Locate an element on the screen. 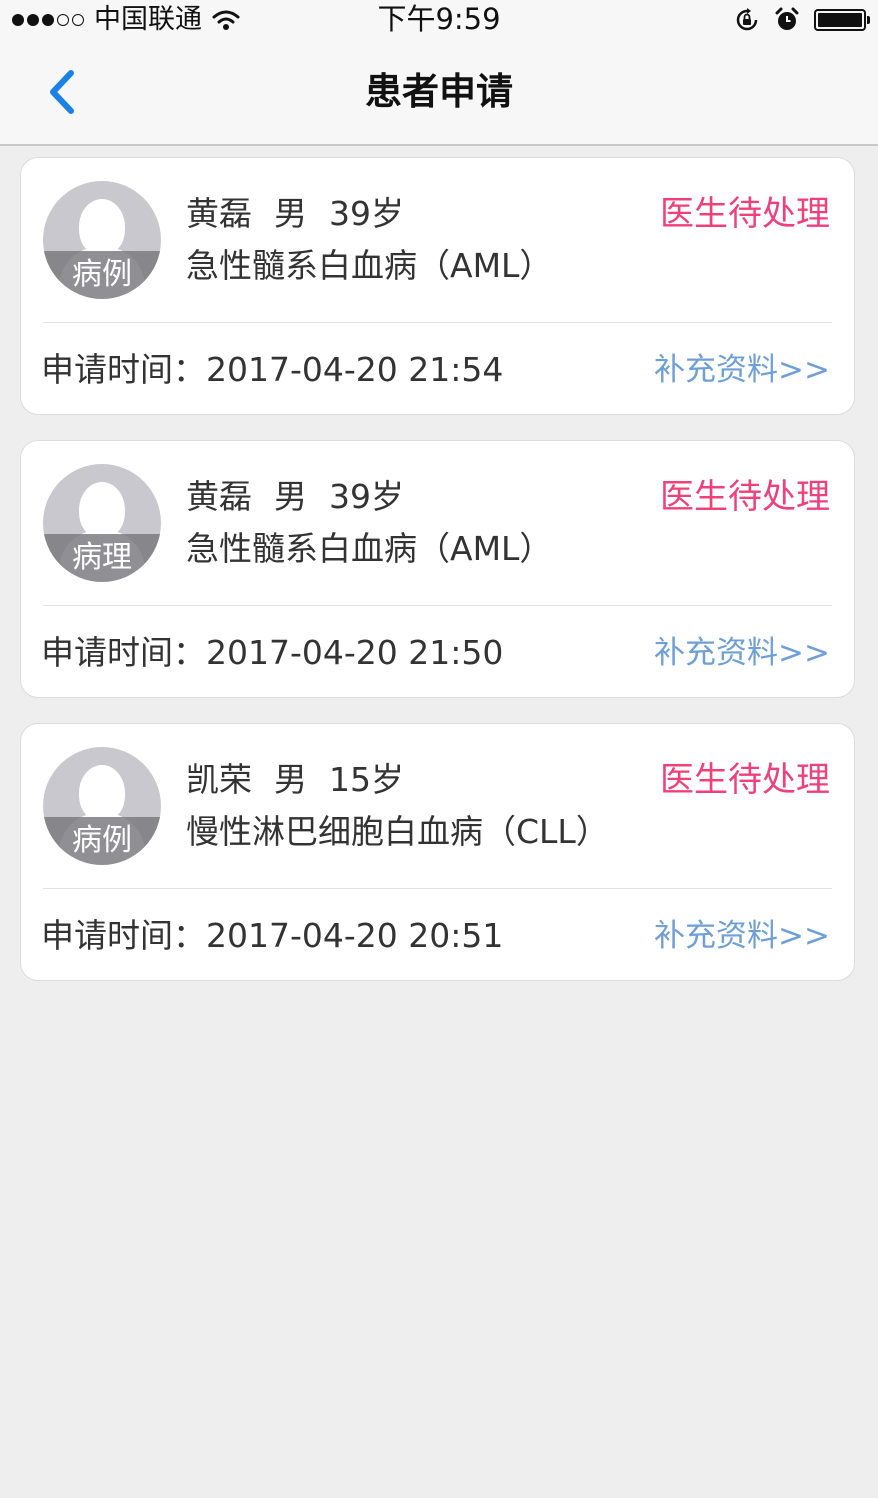  nav-bar: 患者申请 is located at coordinates (439, 92).